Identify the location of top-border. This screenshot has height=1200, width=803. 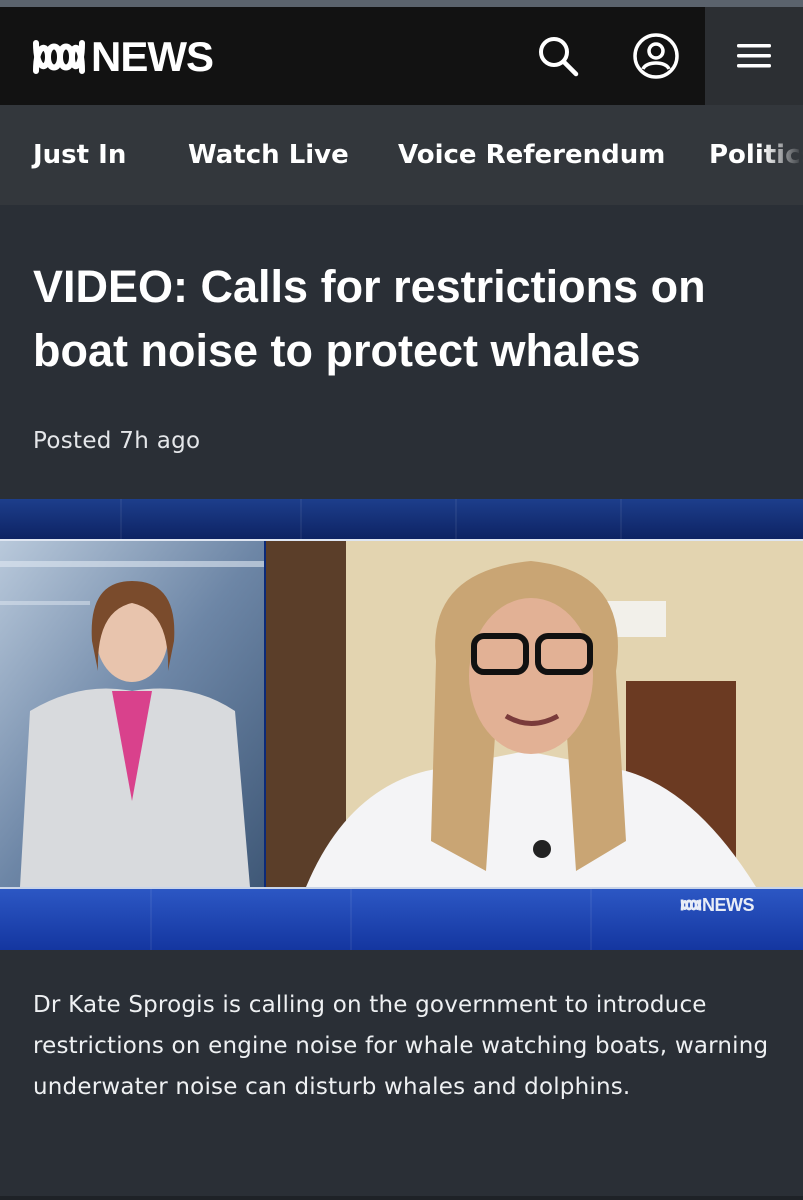
(401, 3).